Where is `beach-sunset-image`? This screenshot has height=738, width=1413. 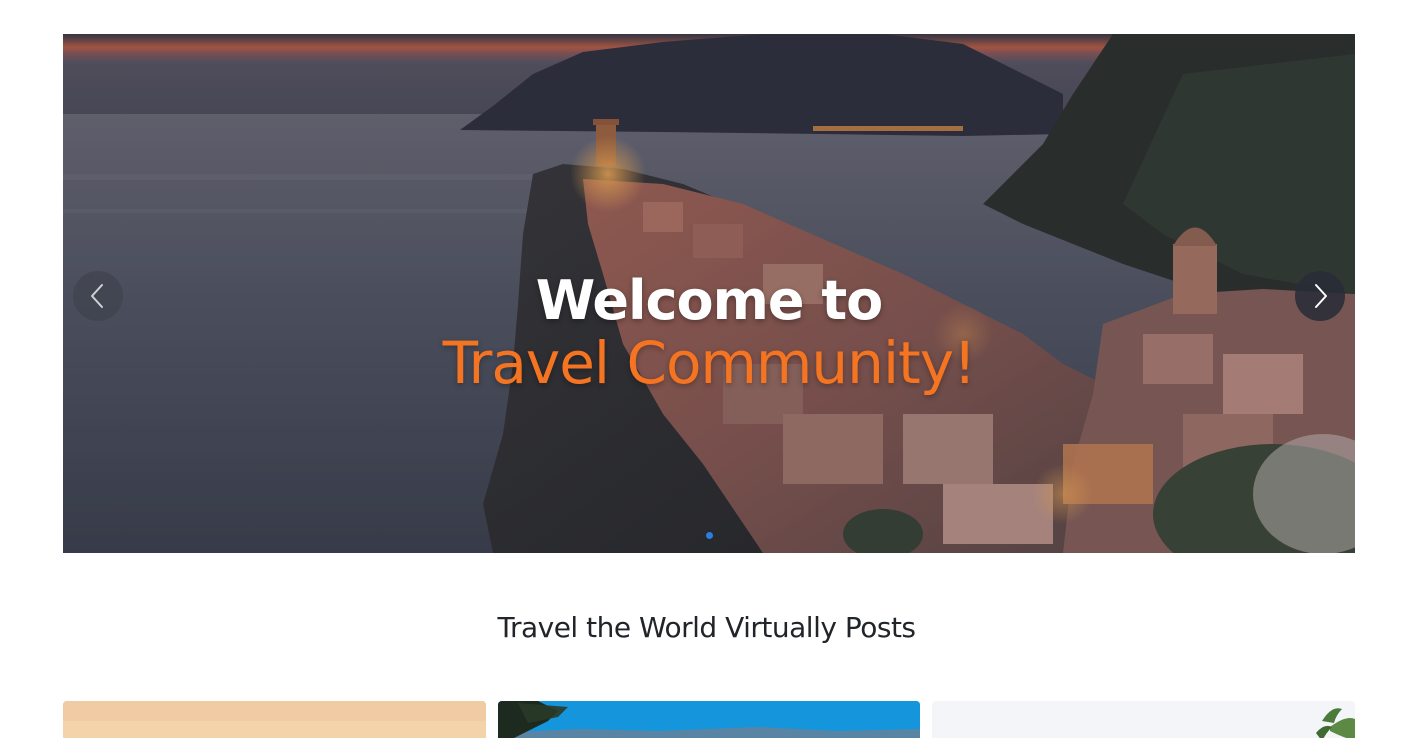 beach-sunset-image is located at coordinates (274, 719).